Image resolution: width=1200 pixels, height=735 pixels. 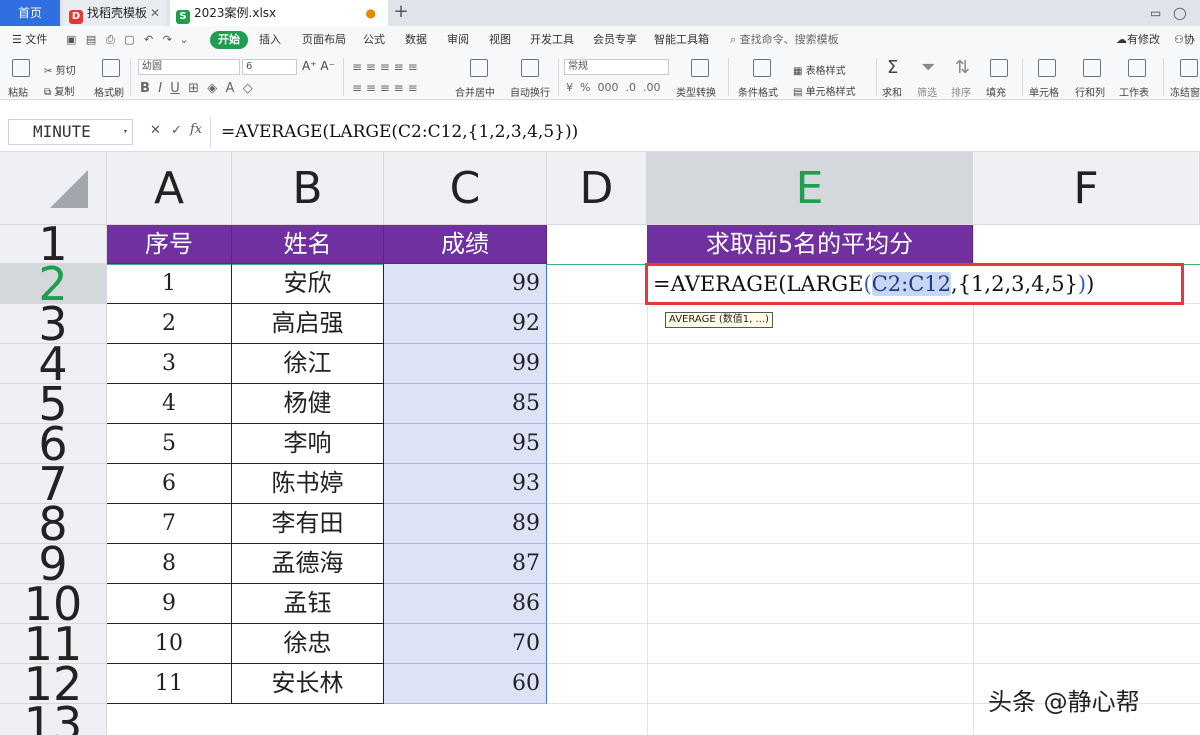 I want to click on table-cell-score: 86, so click(x=465, y=604).